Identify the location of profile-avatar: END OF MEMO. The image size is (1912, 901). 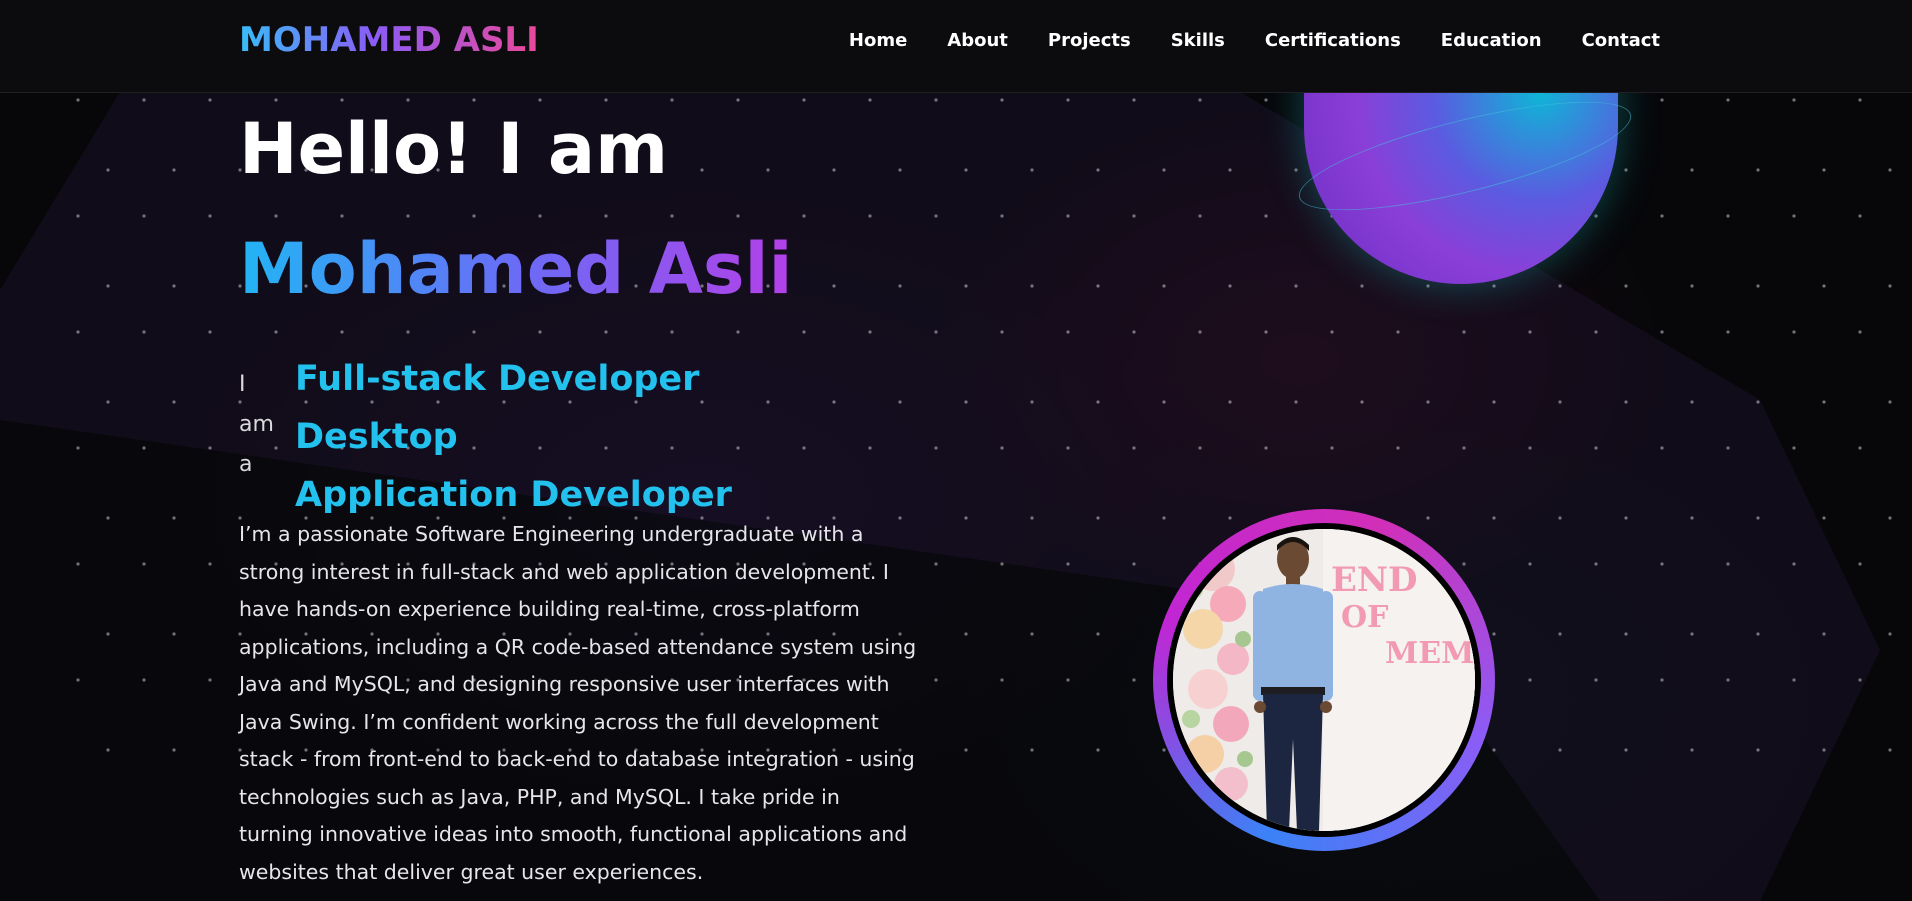
(1324, 680).